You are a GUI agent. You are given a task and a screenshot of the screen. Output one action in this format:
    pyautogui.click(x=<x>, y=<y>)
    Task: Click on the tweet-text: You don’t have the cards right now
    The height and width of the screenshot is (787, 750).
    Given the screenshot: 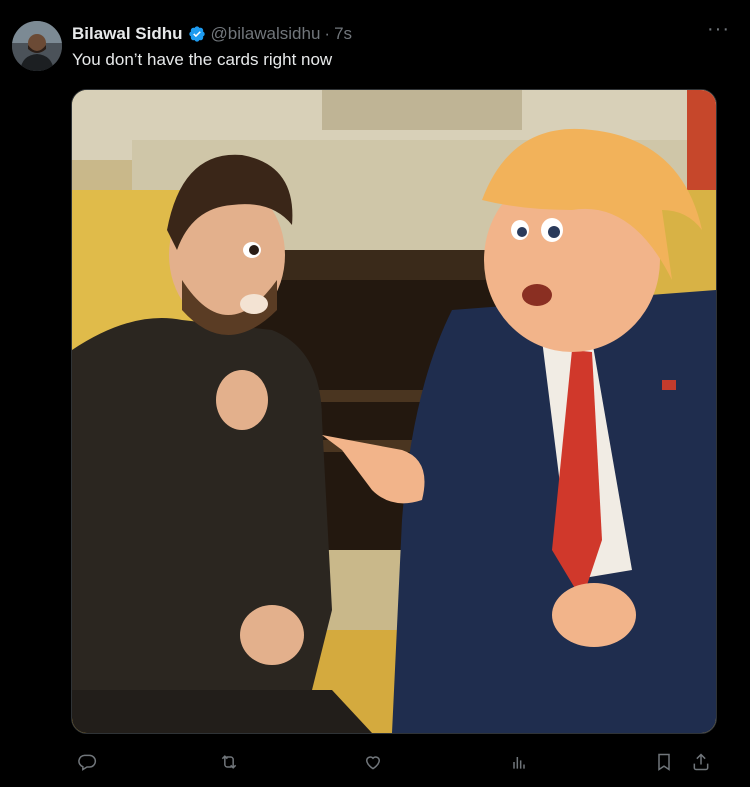 What is the action you would take?
    pyautogui.click(x=202, y=59)
    